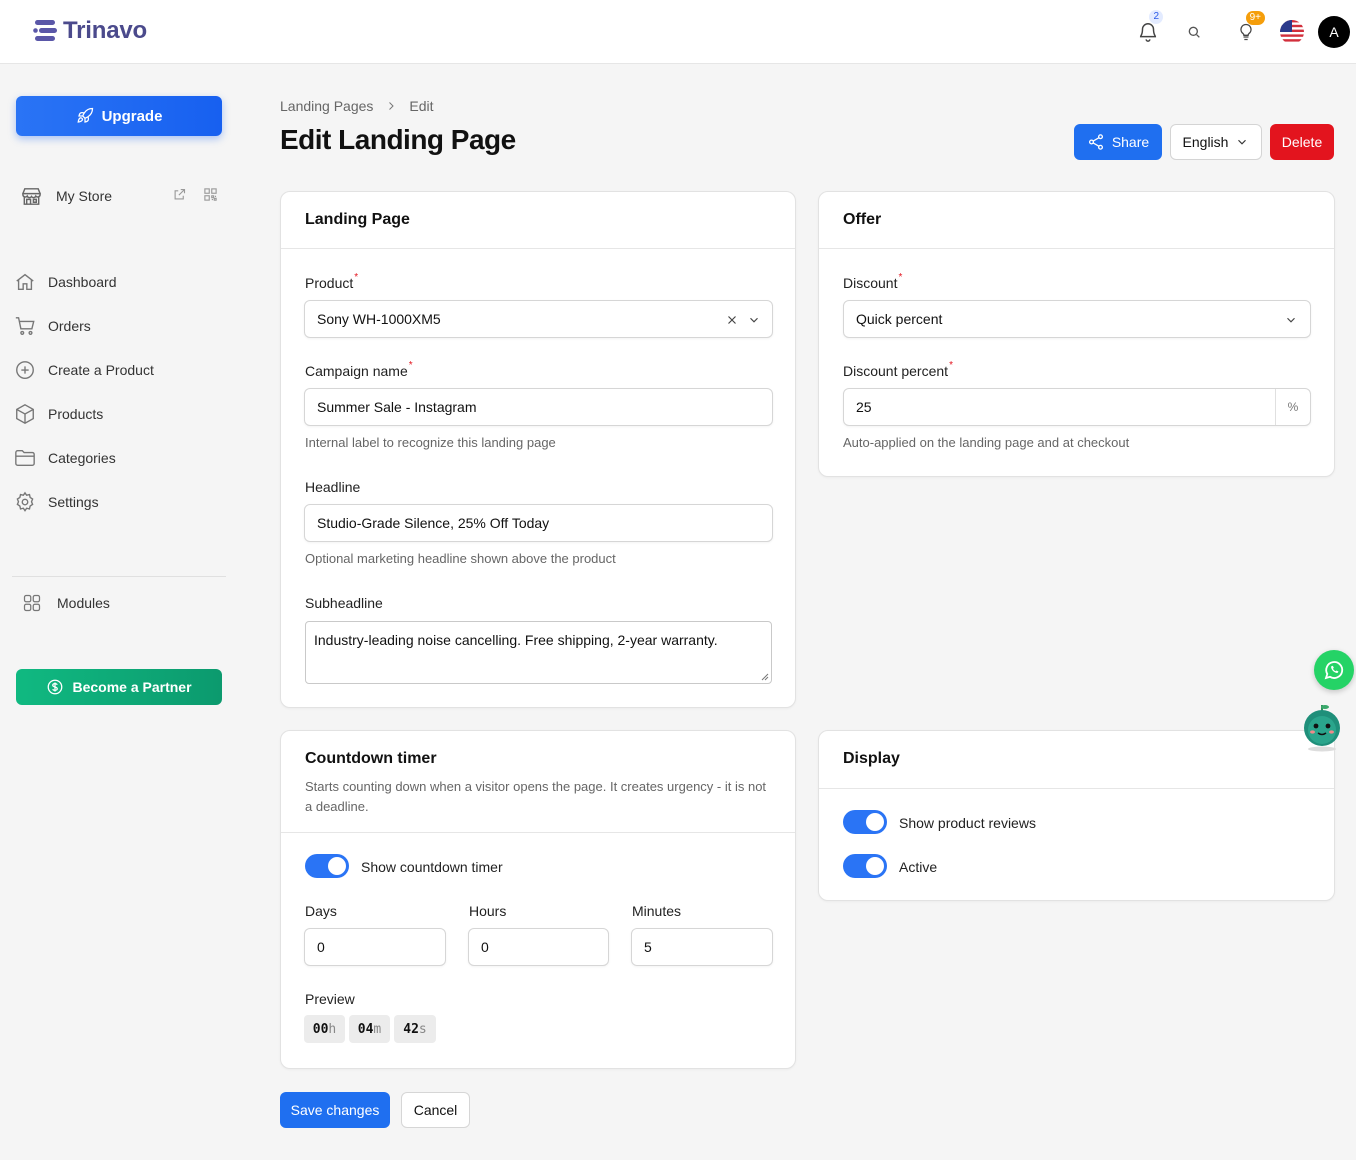 This screenshot has width=1356, height=1160. I want to click on card-title: Display, so click(871, 758).